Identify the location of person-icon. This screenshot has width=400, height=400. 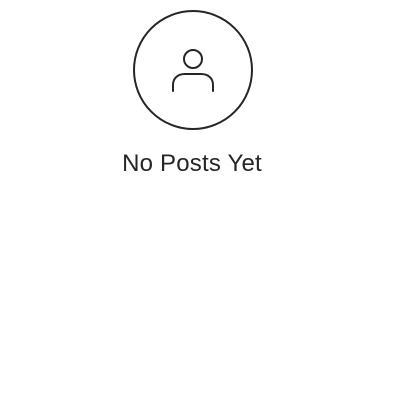
(193, 70).